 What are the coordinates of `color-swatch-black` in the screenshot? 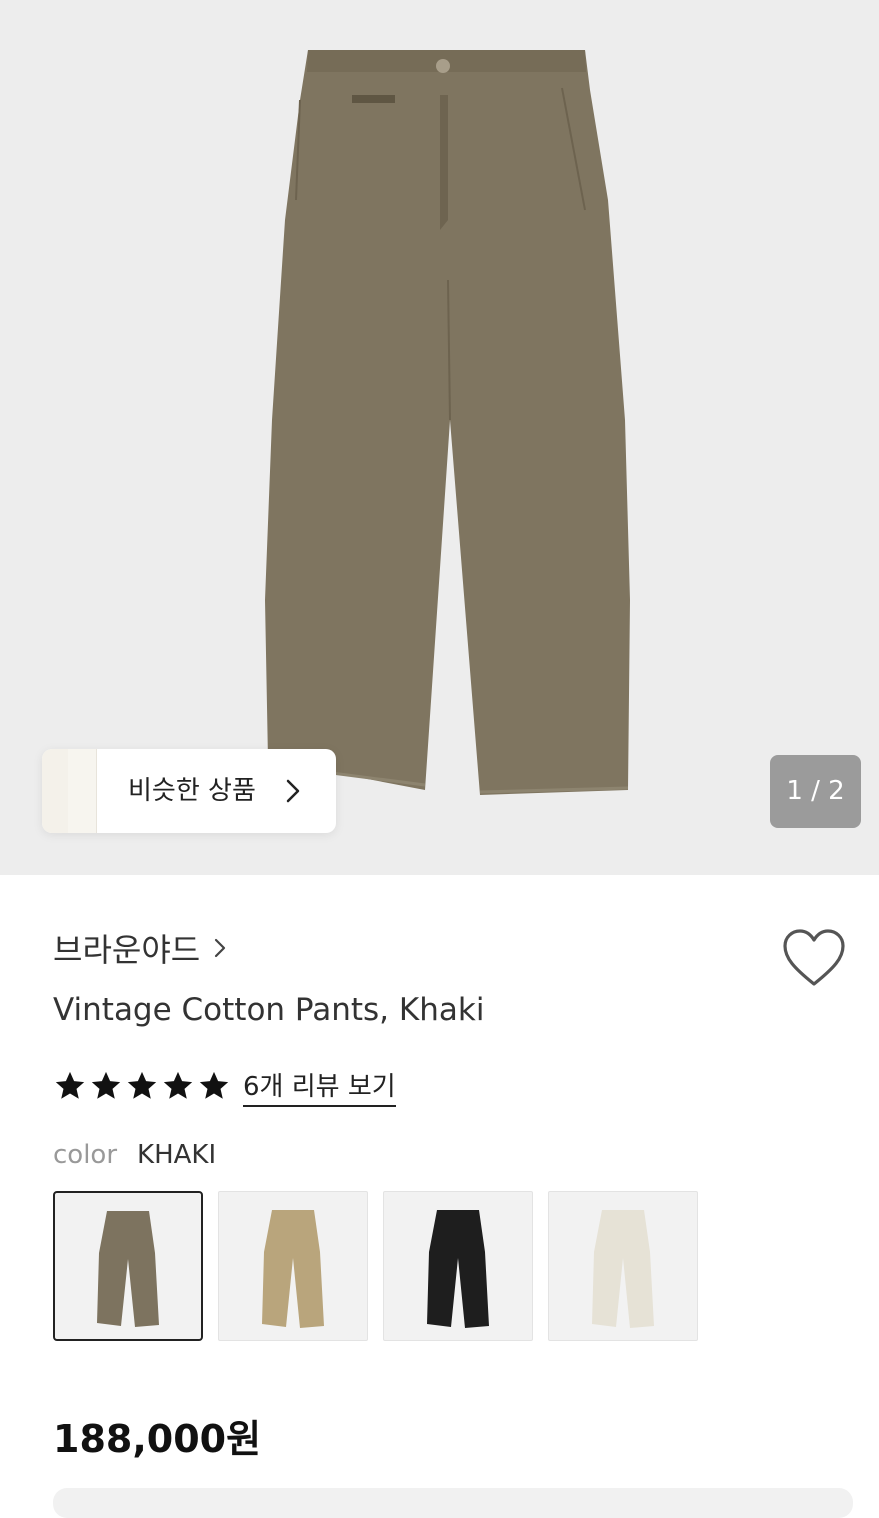 It's located at (458, 1266).